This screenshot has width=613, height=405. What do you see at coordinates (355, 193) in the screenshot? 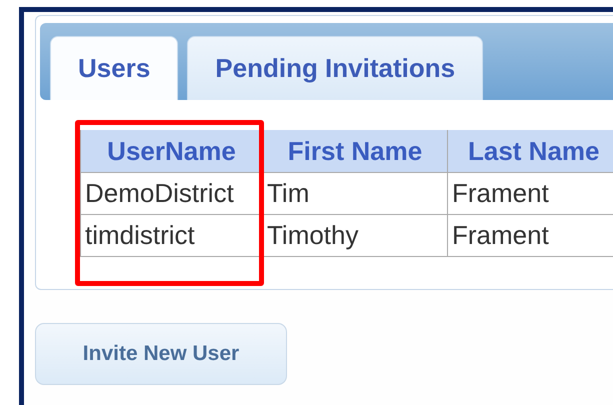
I see `table-cell: Tim` at bounding box center [355, 193].